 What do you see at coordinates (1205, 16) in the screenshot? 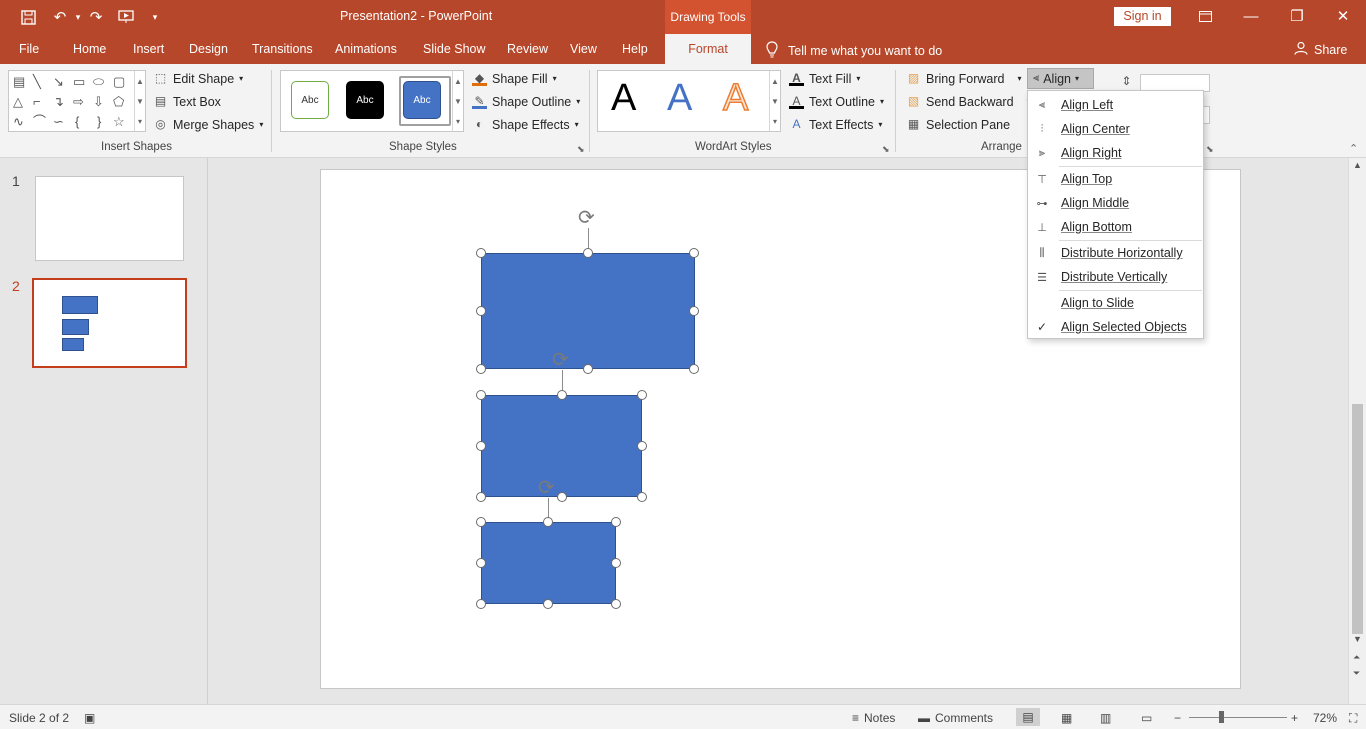
I see `ribbon-display-options-icon` at bounding box center [1205, 16].